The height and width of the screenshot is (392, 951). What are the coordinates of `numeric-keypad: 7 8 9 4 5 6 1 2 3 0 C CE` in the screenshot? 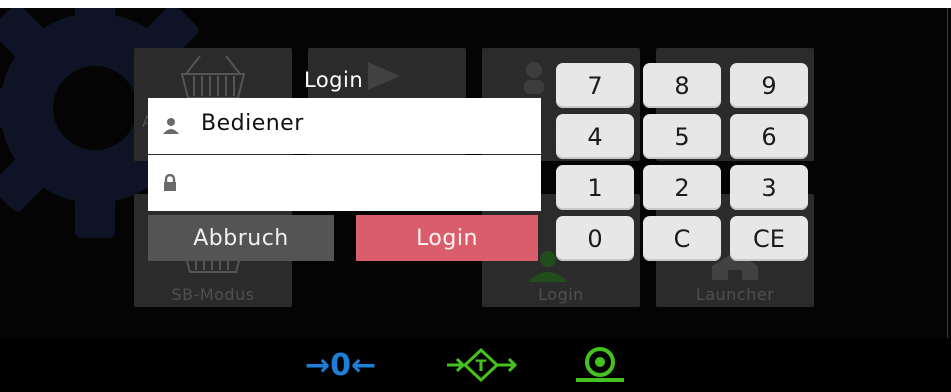 It's located at (685, 163).